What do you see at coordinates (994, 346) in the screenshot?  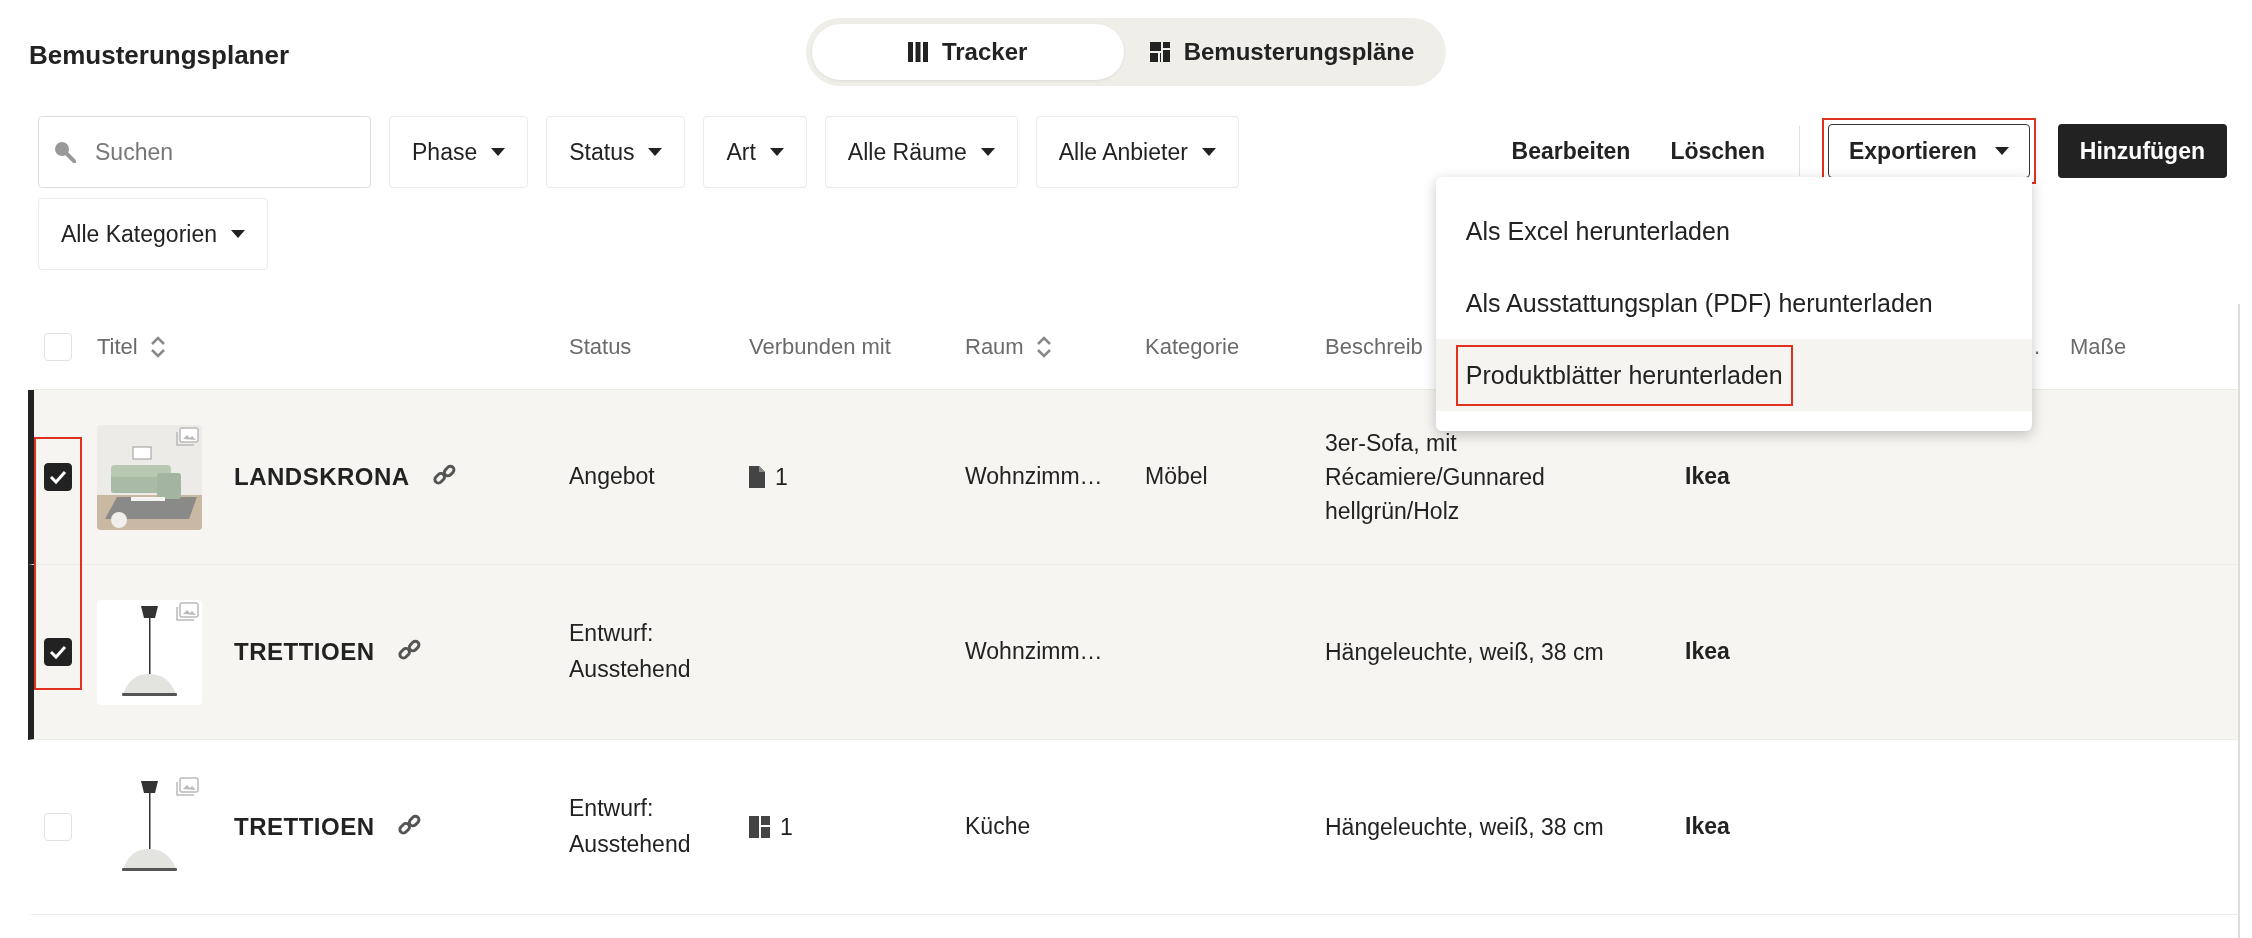 I see `column-header: Raum` at bounding box center [994, 346].